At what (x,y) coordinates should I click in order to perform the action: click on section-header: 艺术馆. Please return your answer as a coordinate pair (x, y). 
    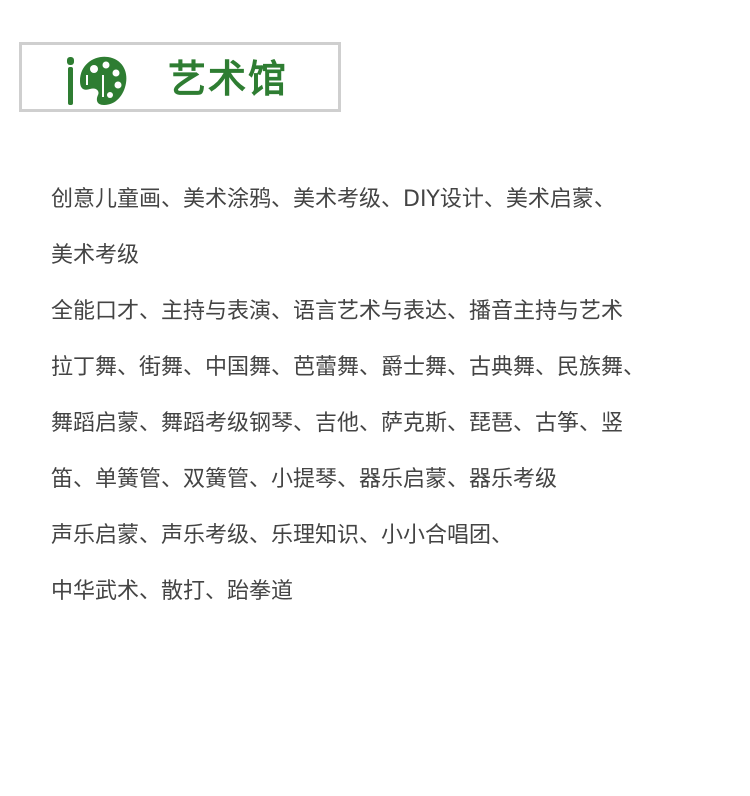
    Looking at the image, I should click on (180, 77).